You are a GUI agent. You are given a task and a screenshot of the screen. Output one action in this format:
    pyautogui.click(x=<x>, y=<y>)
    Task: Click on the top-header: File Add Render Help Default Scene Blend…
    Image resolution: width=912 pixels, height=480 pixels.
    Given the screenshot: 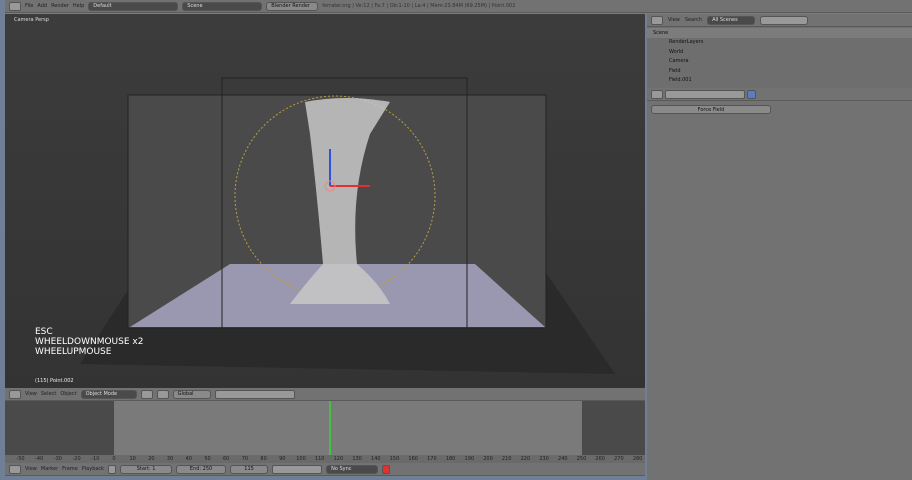 What is the action you would take?
    pyautogui.click(x=458, y=6)
    